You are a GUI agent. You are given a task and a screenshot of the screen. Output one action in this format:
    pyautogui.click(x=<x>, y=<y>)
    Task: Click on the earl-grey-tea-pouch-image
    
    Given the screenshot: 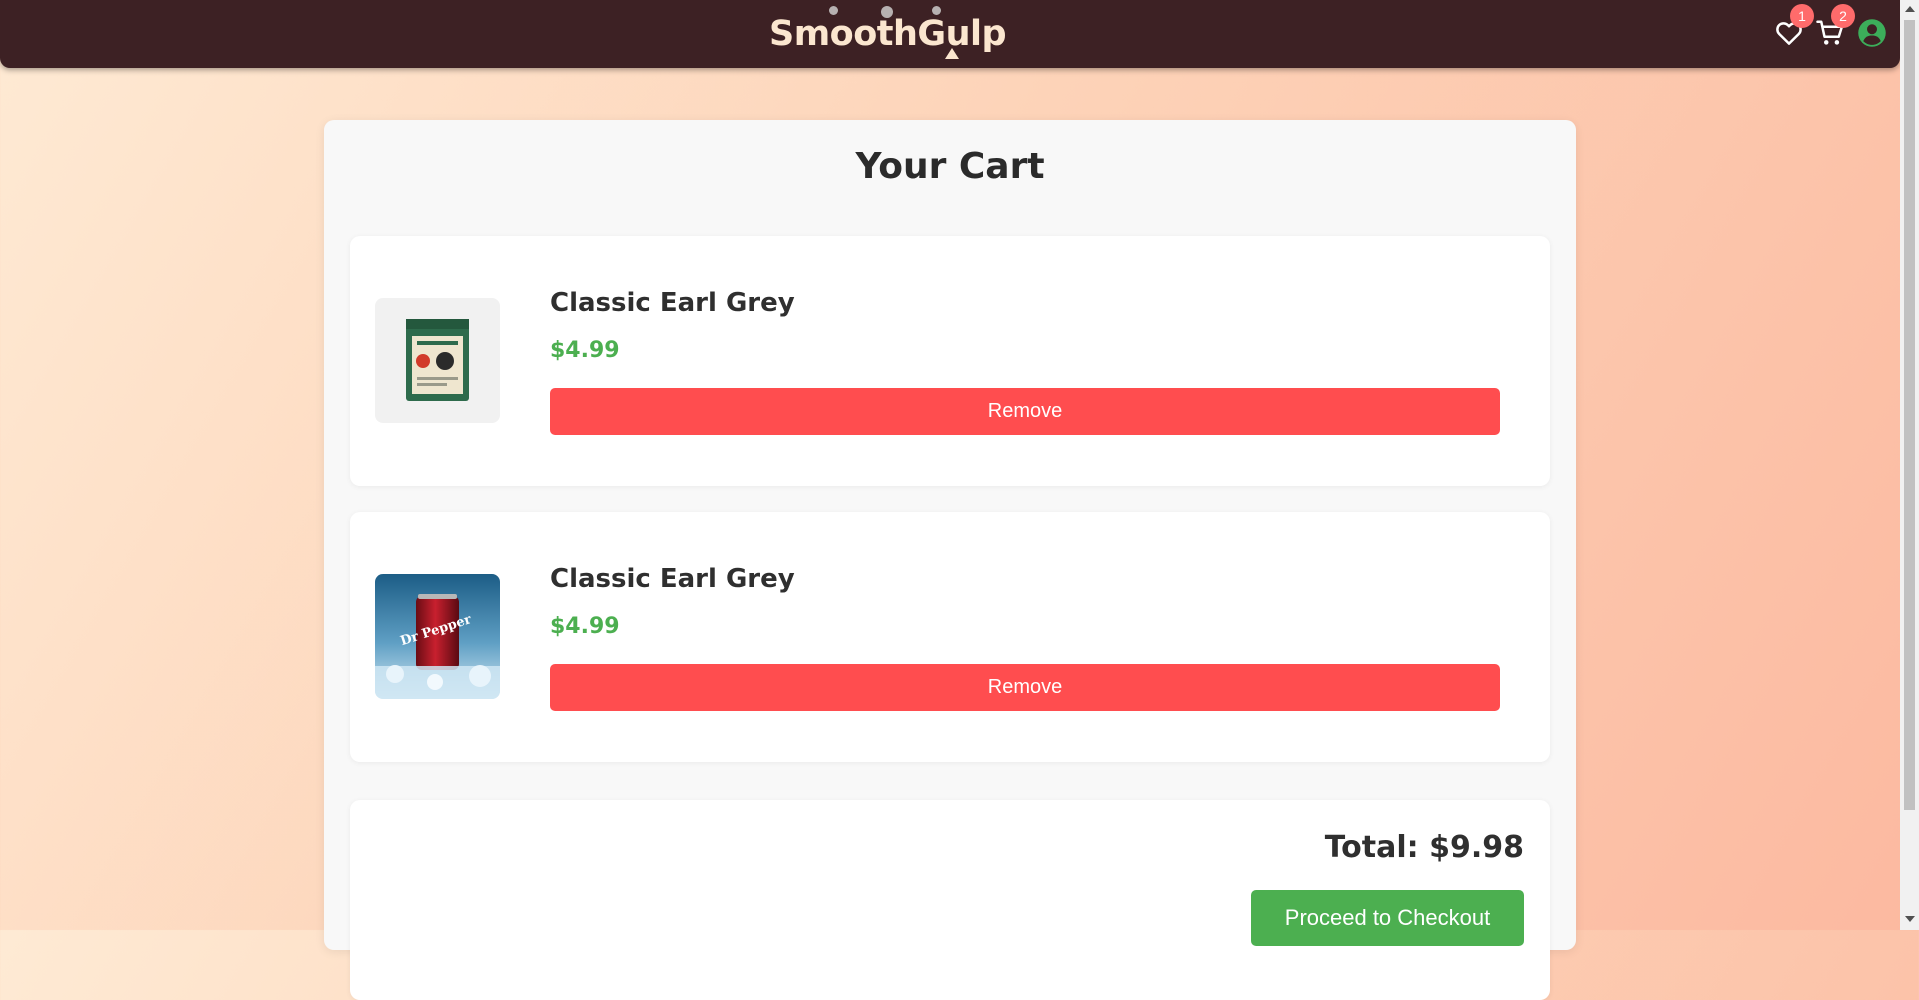 What is the action you would take?
    pyautogui.click(x=437, y=360)
    